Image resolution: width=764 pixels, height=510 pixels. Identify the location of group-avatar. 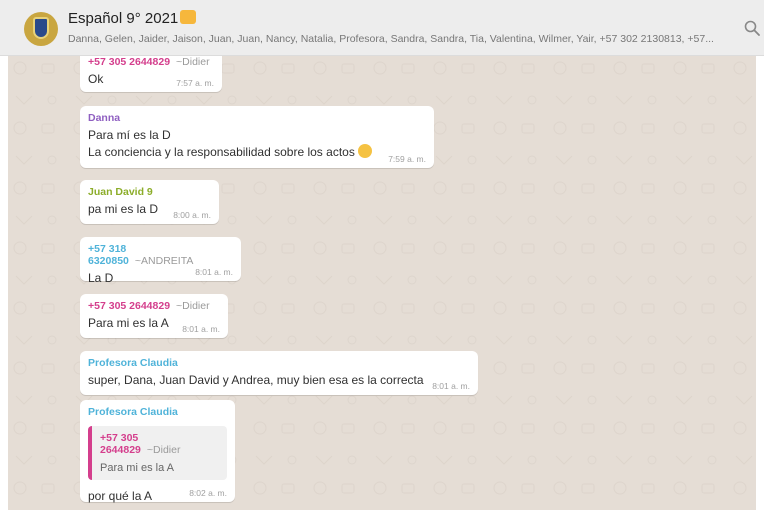
(41, 29).